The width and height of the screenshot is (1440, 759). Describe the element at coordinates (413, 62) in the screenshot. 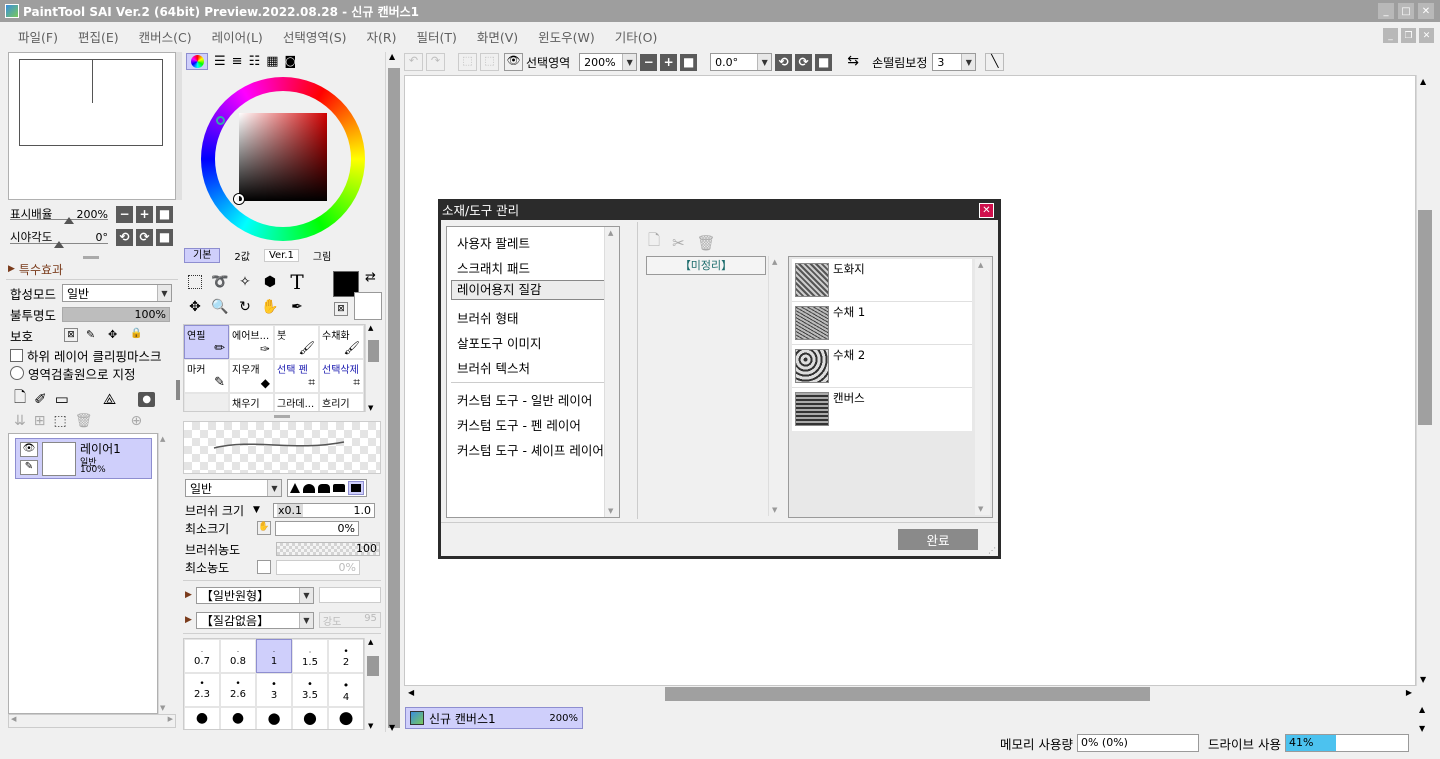

I see `undo-icon: ↶` at that location.